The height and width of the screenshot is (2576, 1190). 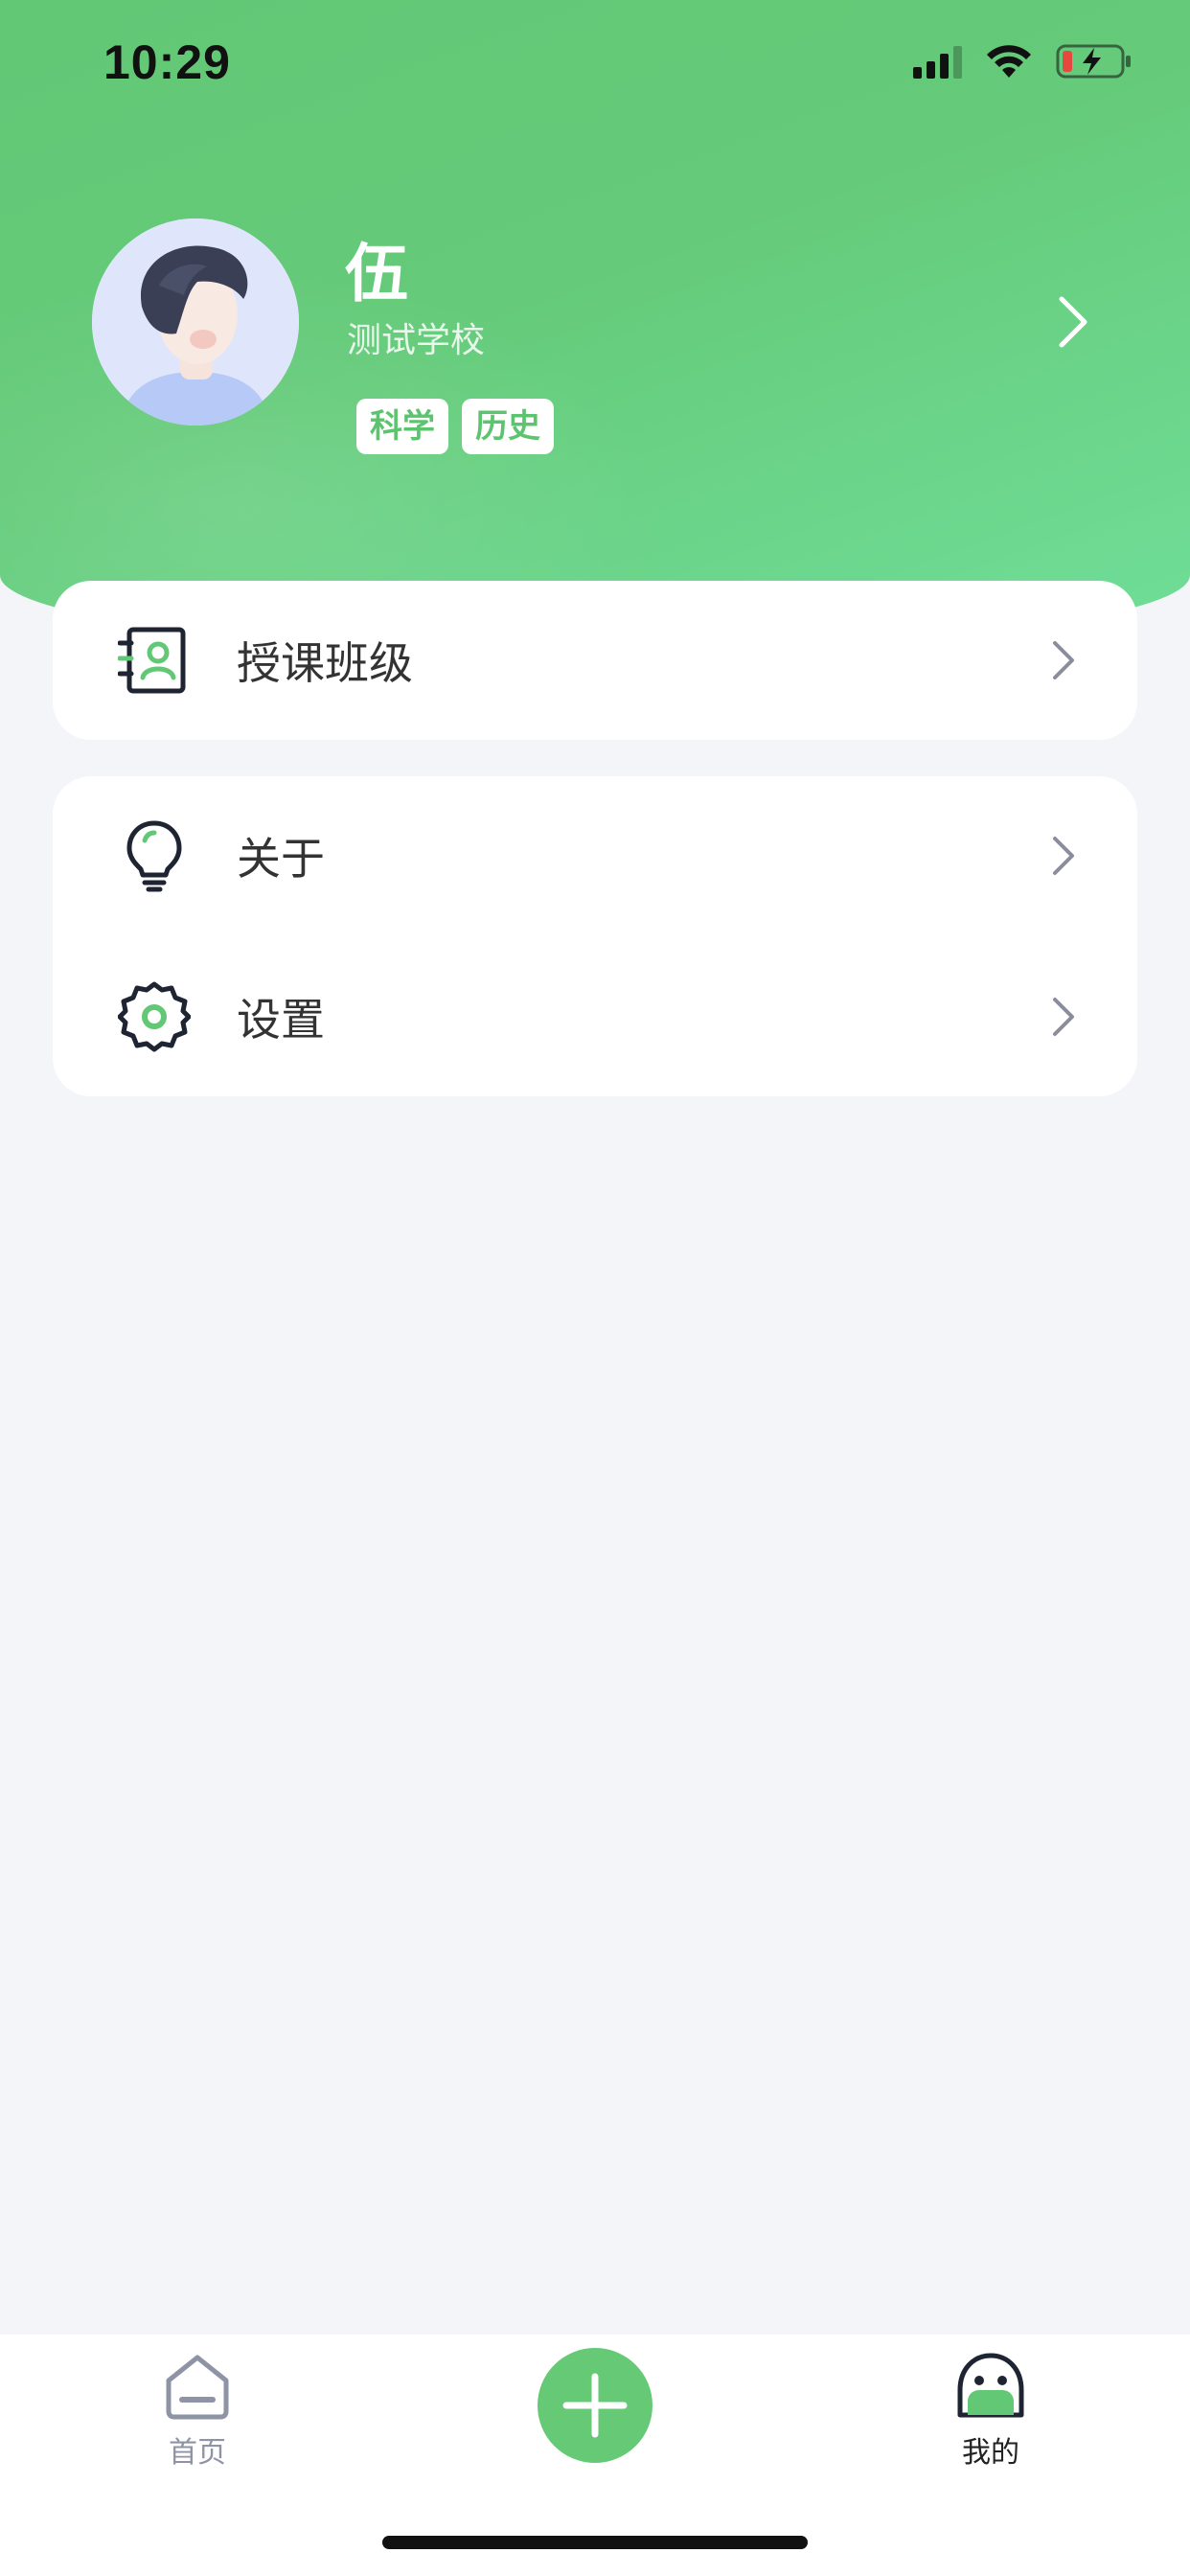 What do you see at coordinates (455, 426) in the screenshot?
I see `subject-tags: 科学 历史` at bounding box center [455, 426].